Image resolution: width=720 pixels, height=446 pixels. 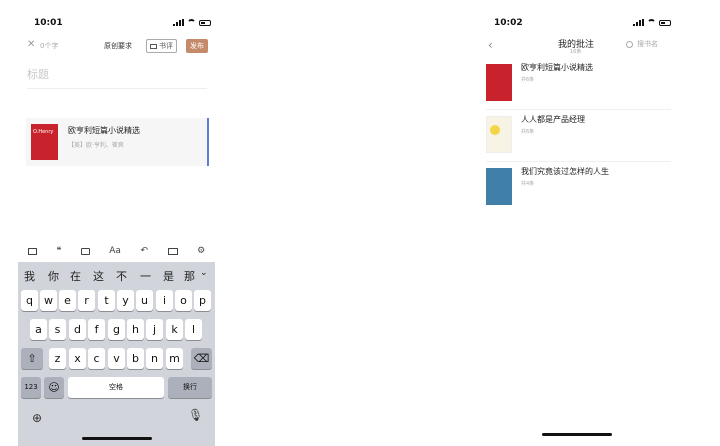 What do you see at coordinates (53, 276) in the screenshot?
I see `candidate: 你` at bounding box center [53, 276].